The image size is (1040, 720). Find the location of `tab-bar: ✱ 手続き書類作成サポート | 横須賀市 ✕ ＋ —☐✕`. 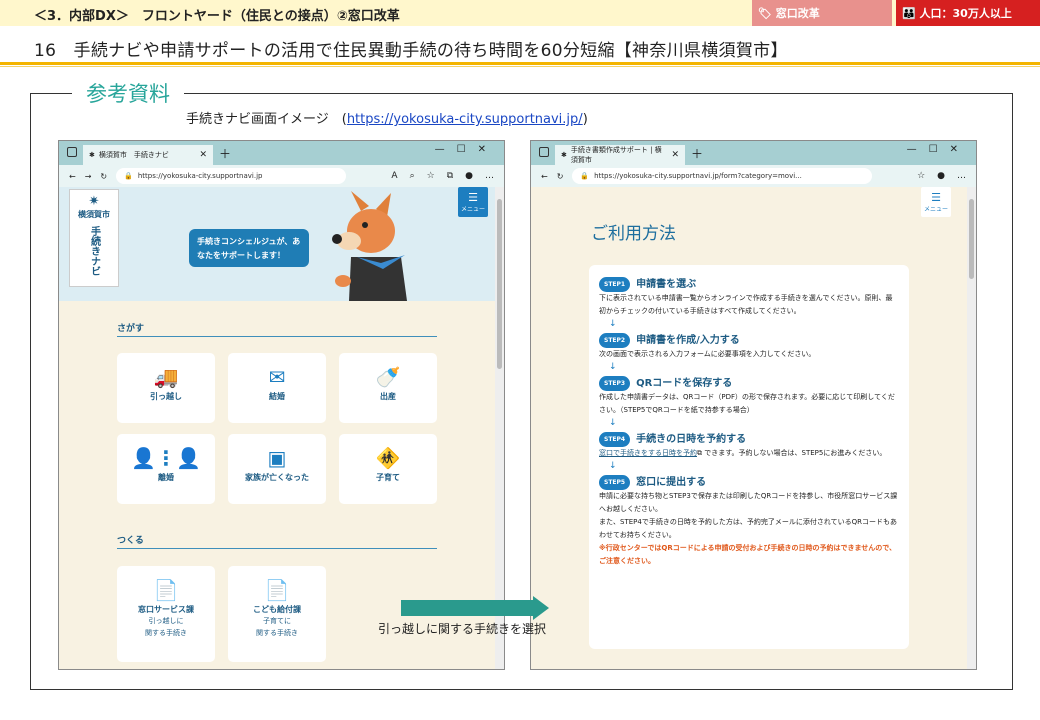

tab-bar: ✱ 手続き書類作成サポート | 横須賀市 ✕ ＋ —☐✕ is located at coordinates (753, 153).